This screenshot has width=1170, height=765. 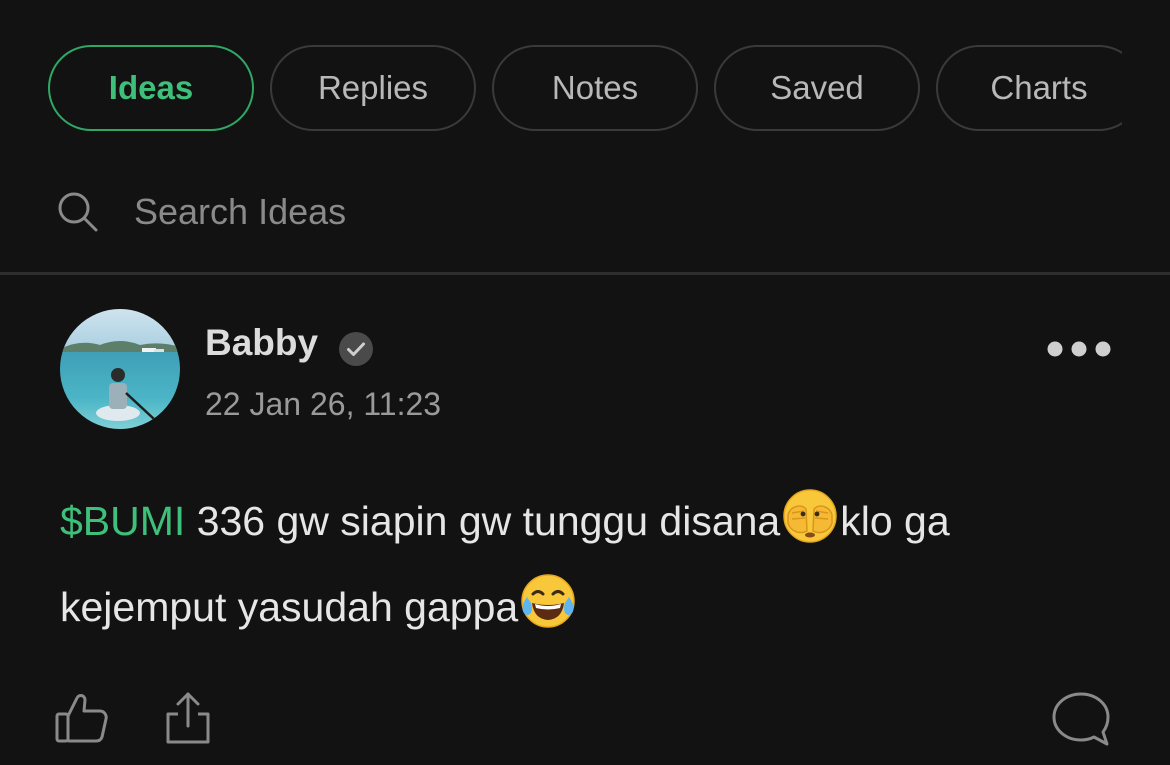 I want to click on avatar, so click(x=120, y=369).